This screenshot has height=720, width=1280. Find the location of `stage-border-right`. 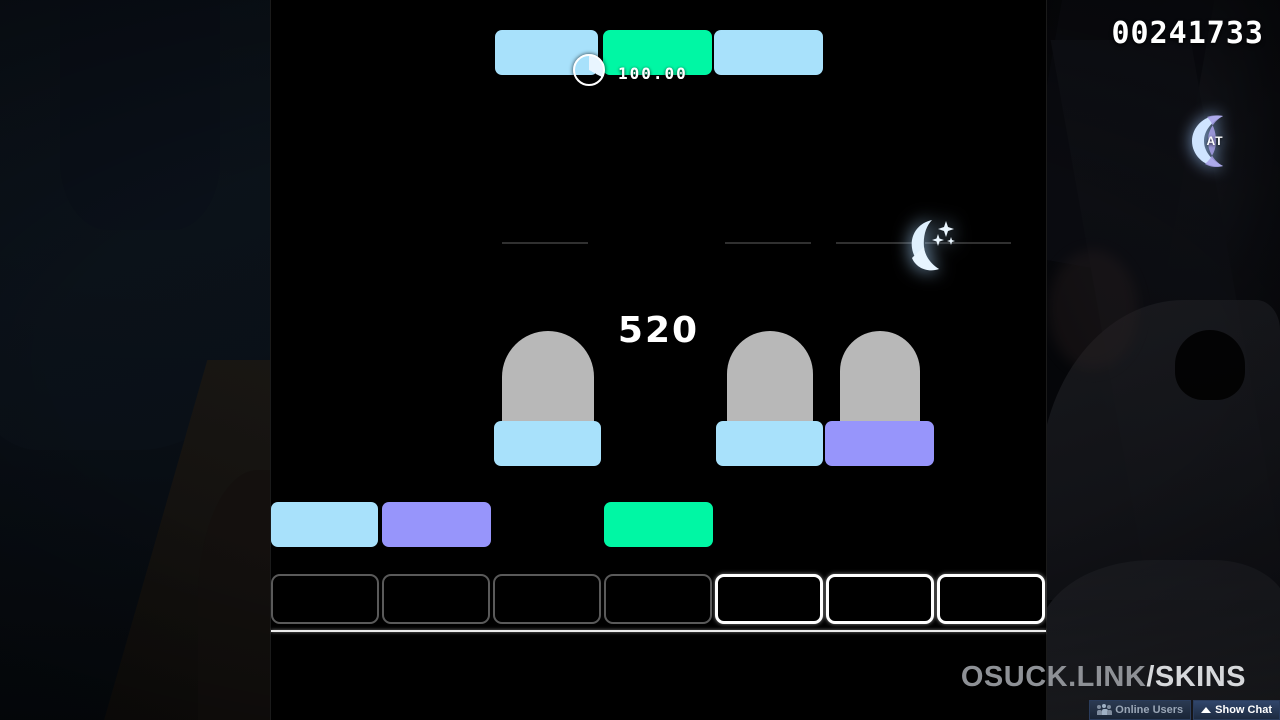

stage-border-right is located at coordinates (1046, 360).